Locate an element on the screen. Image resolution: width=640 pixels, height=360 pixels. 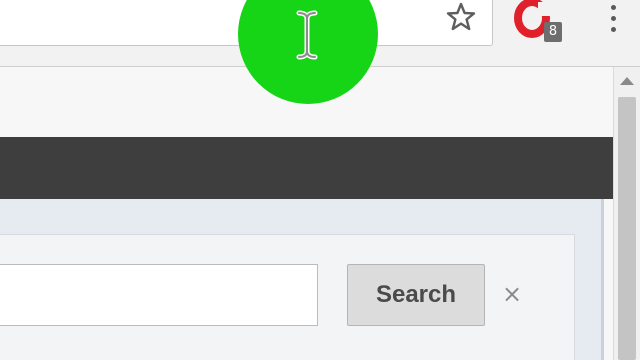
scroll-up-arrow-icon is located at coordinates (627, 81).